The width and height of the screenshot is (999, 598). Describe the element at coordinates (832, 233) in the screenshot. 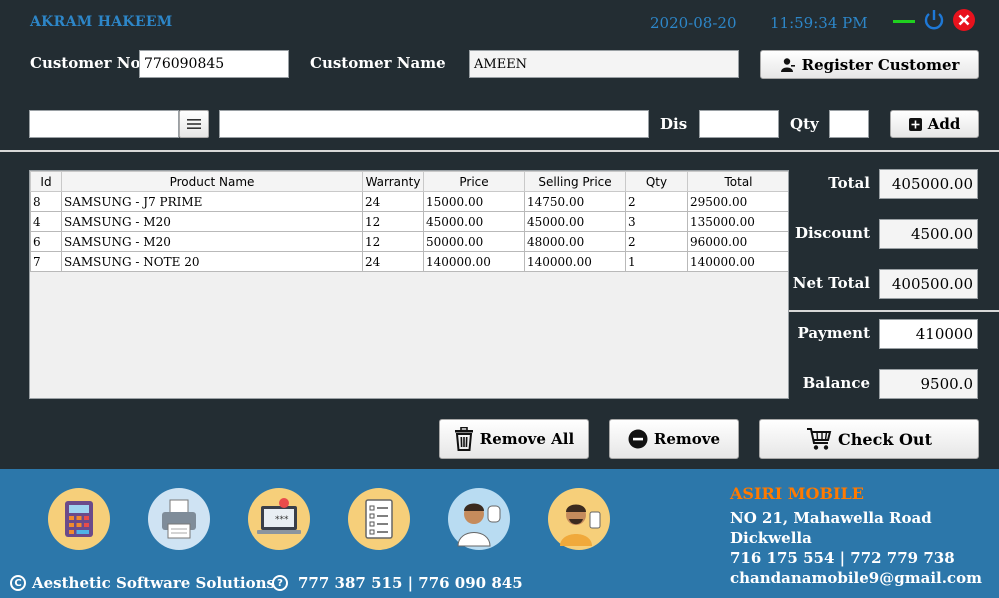

I see `discount-label: Discount` at that location.